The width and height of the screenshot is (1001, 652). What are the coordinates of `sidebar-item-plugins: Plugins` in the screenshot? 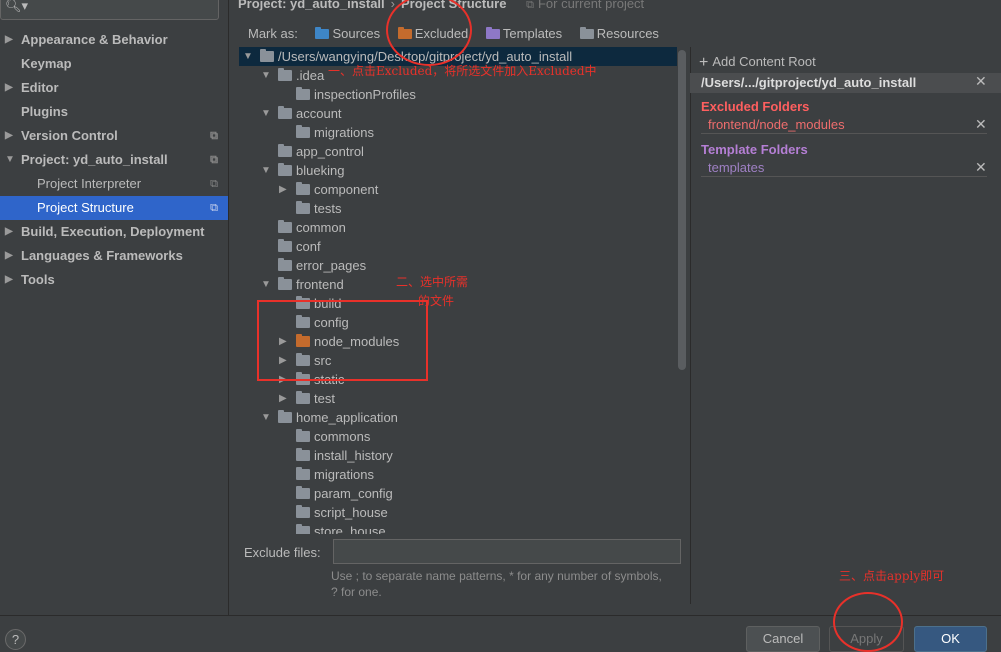 It's located at (114, 112).